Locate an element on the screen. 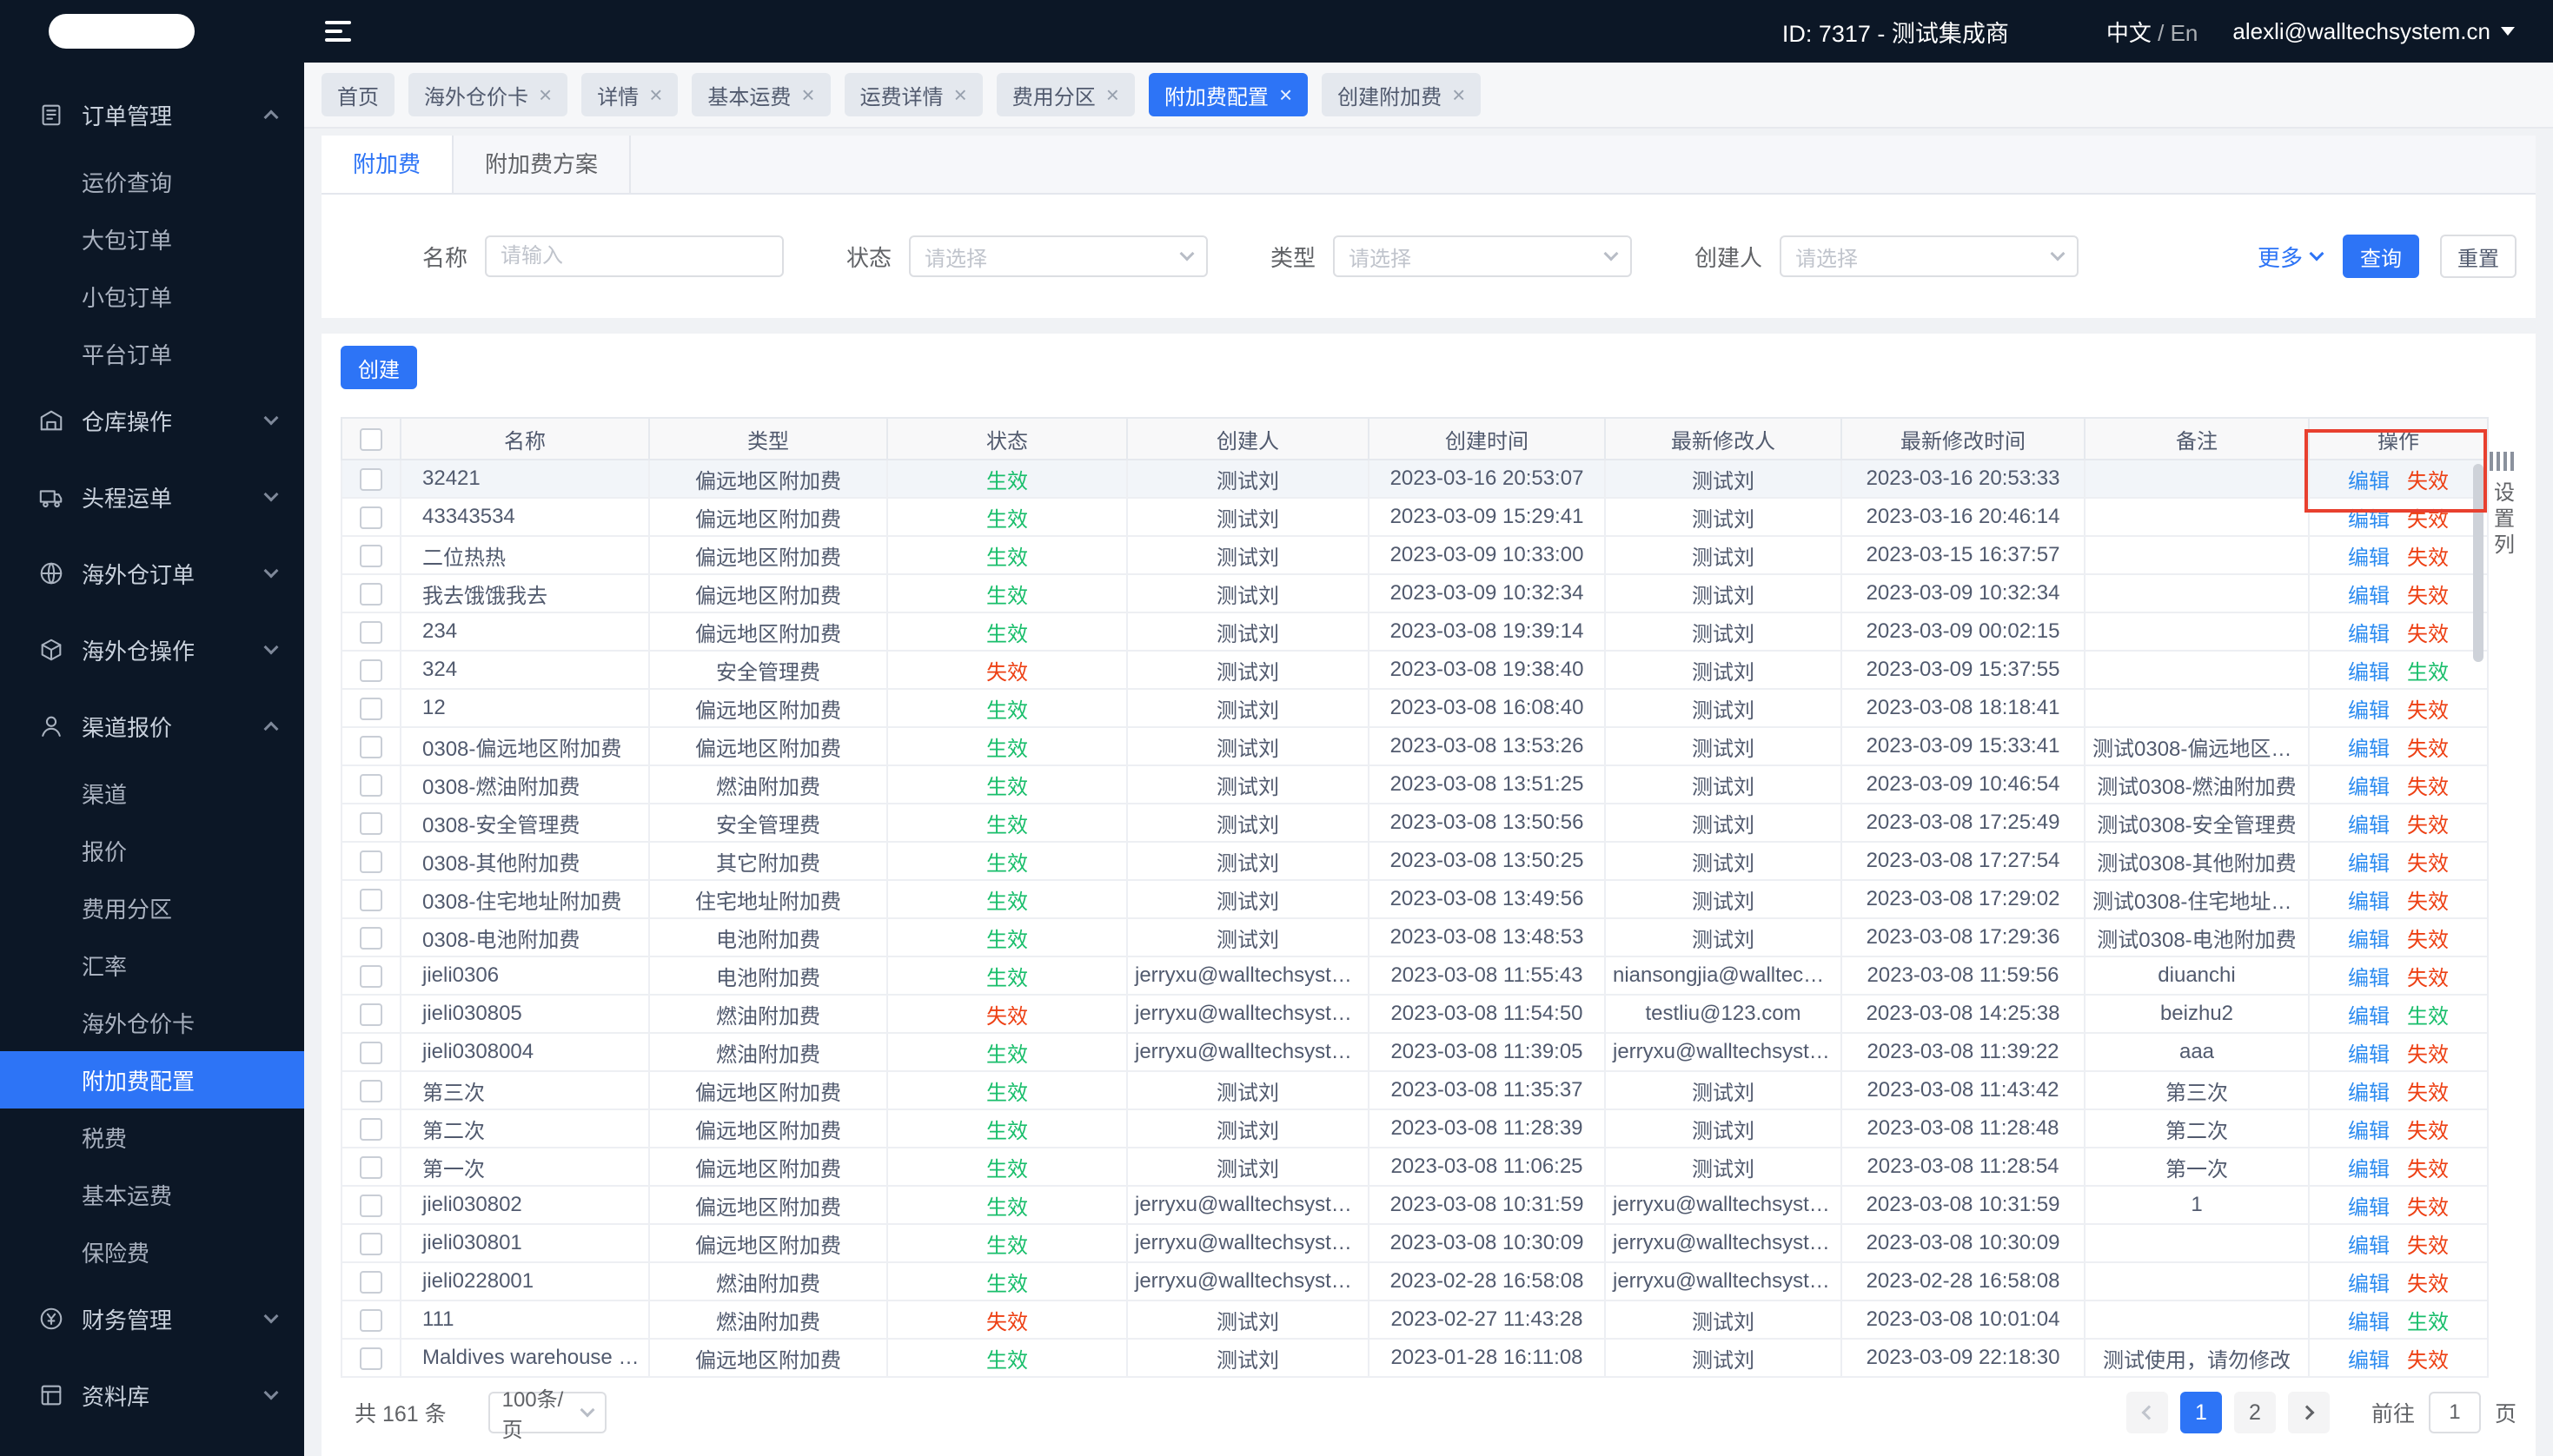 Image resolution: width=2553 pixels, height=1456 pixels. sidebar-item-5-7: 基本运费 is located at coordinates (152, 1194).